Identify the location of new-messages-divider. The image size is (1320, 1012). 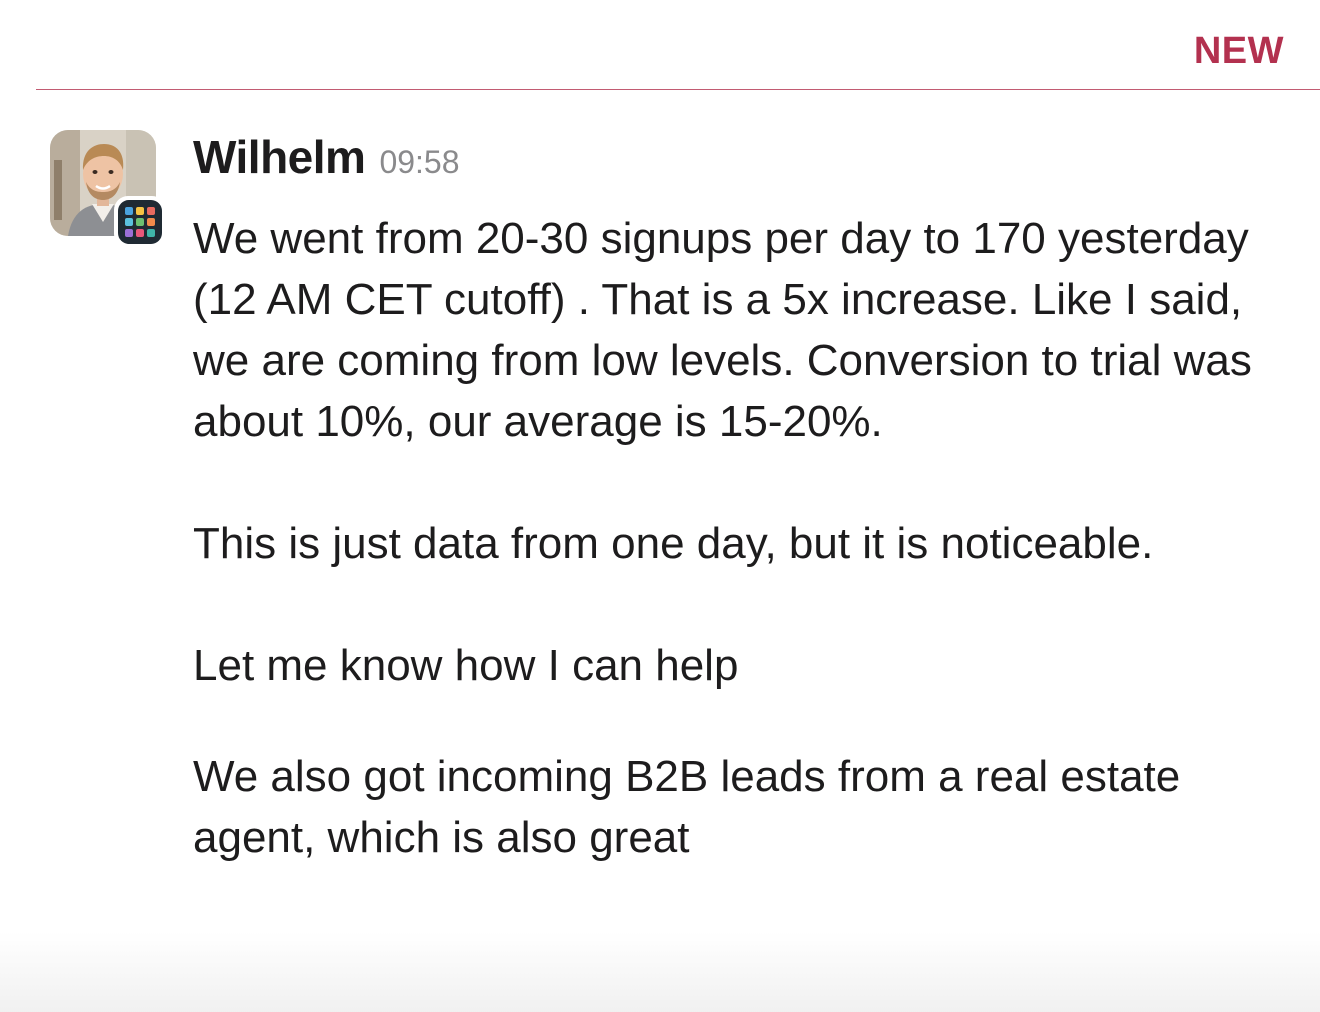
(678, 89).